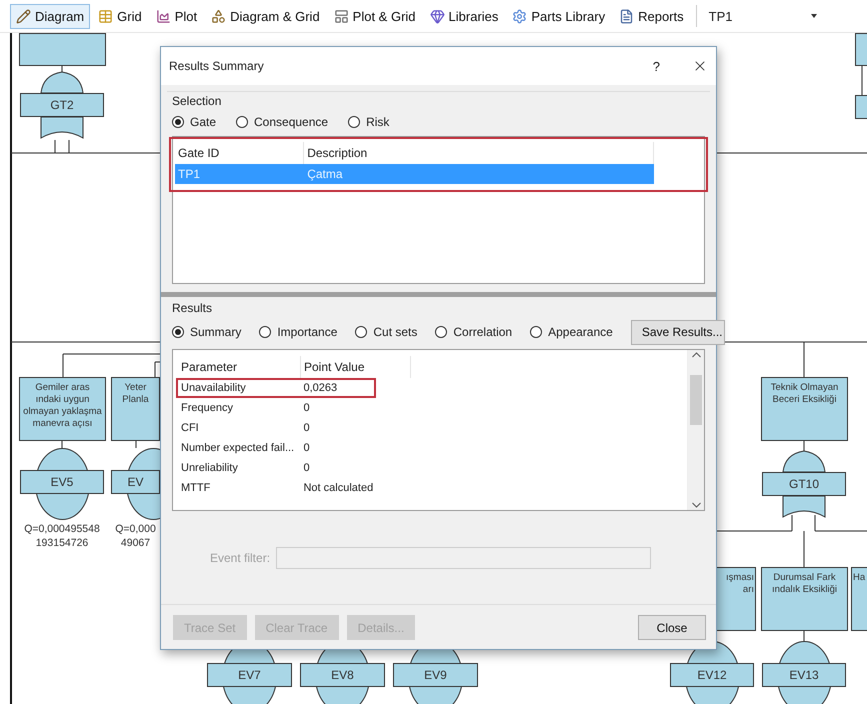 The height and width of the screenshot is (704, 867). I want to click on radio-option: Summary, so click(207, 332).